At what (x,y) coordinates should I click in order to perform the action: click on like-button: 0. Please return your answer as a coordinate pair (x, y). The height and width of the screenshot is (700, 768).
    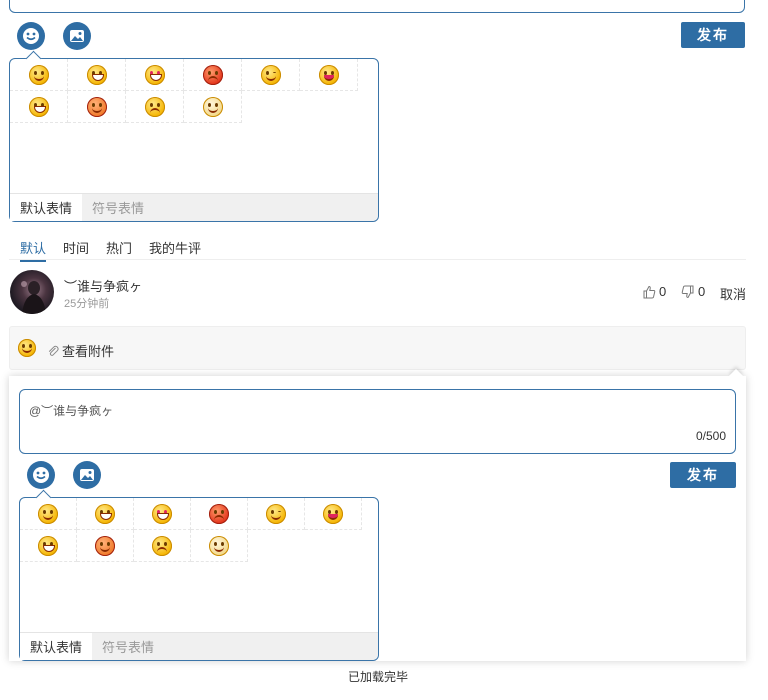
    Looking at the image, I should click on (654, 291).